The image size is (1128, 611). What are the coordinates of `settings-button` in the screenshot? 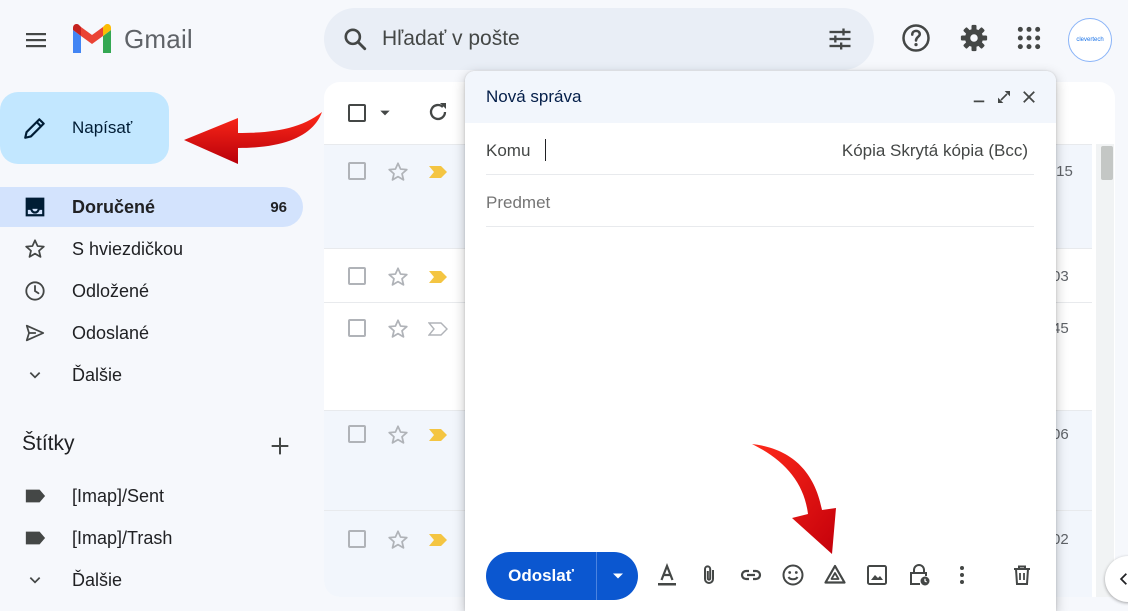 It's located at (974, 38).